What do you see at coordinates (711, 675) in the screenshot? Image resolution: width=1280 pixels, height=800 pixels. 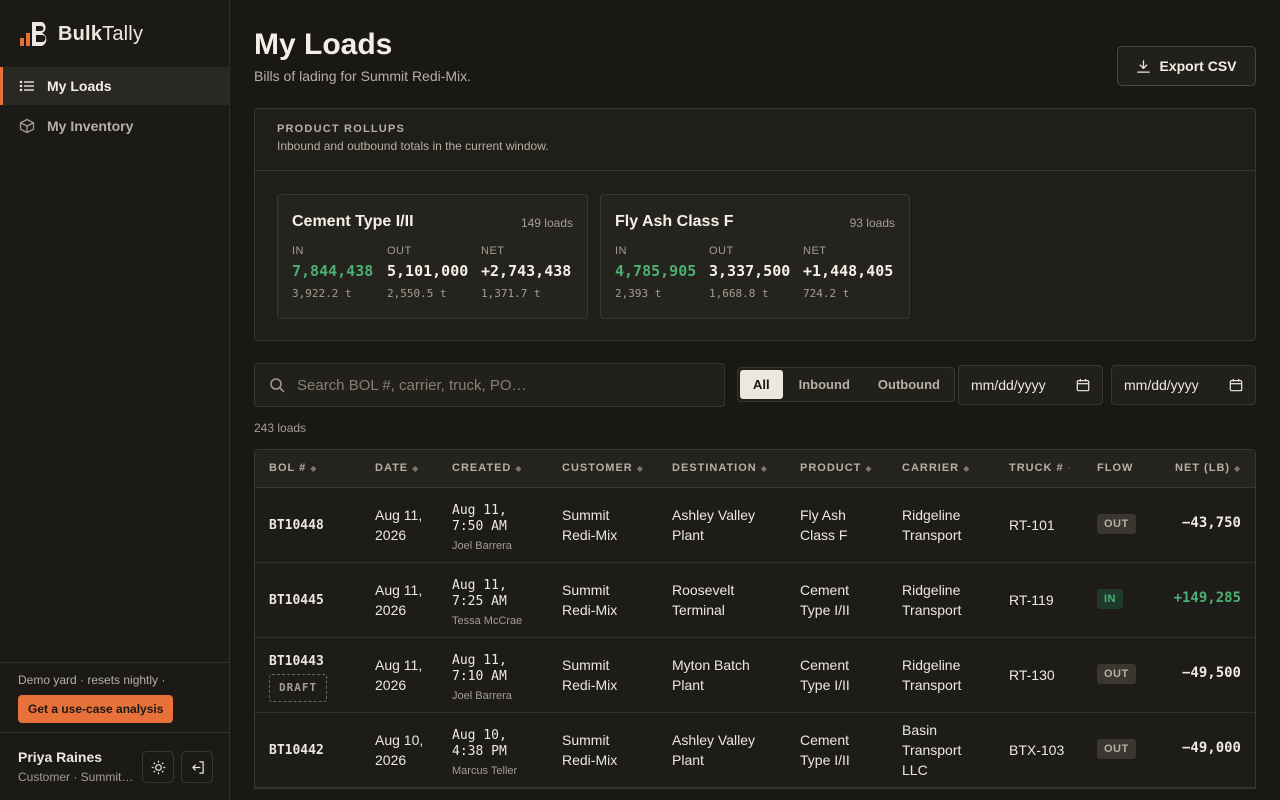 I see `destination-cell: Myton Batch Plant` at bounding box center [711, 675].